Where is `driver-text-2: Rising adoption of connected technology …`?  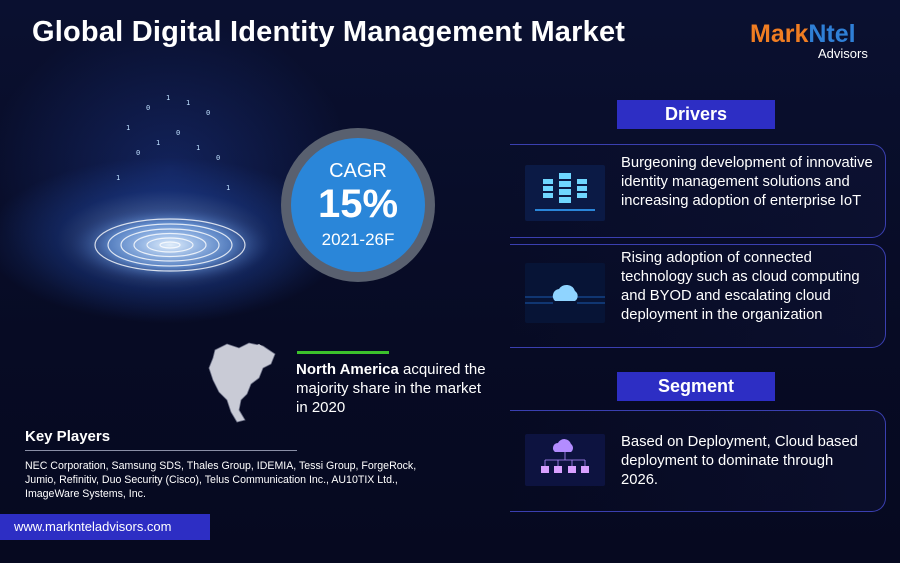
driver-text-2: Rising adoption of connected technology … is located at coordinates (740, 286).